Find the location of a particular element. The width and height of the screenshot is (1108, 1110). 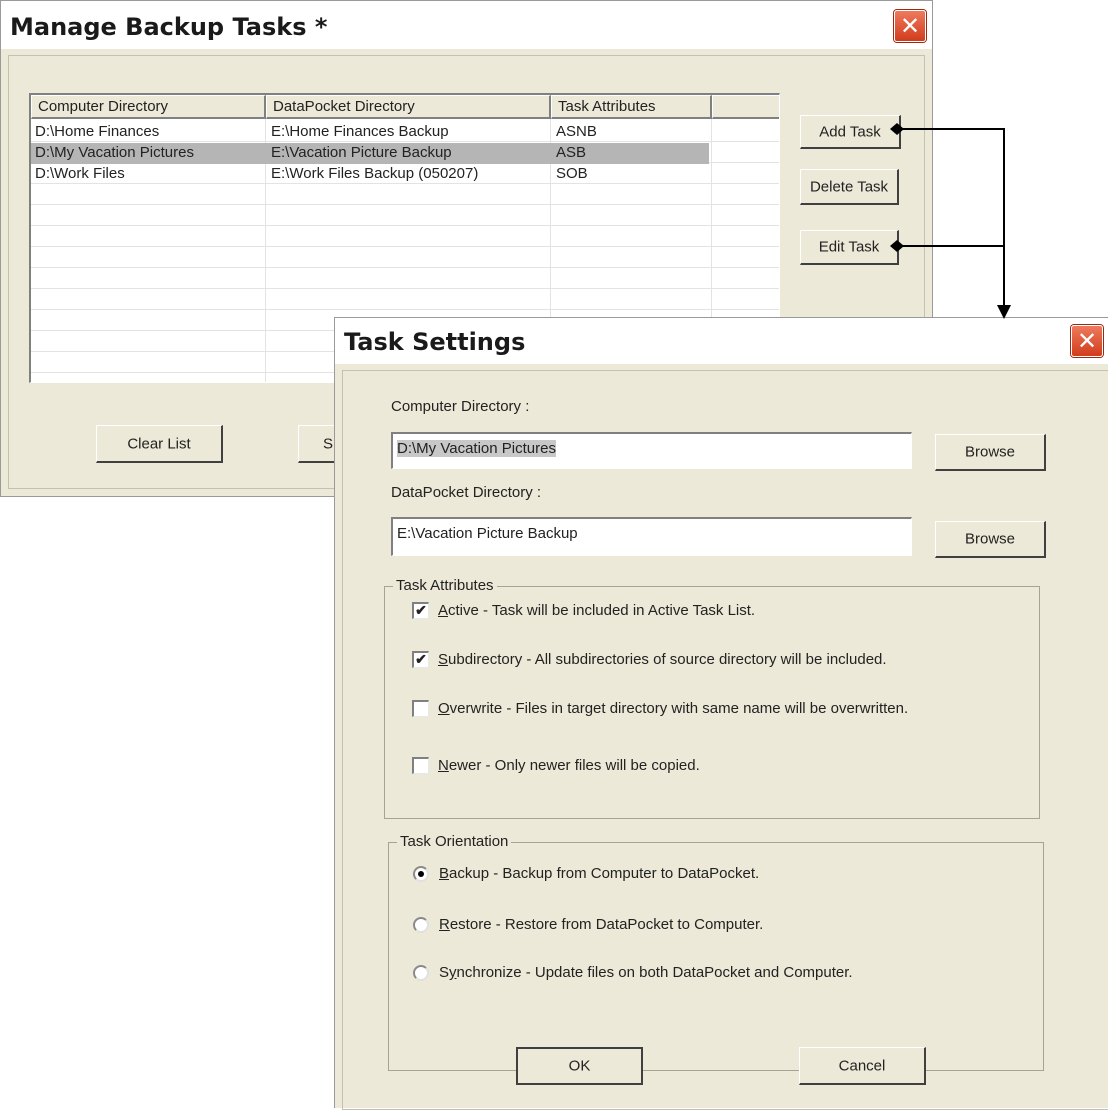

cell-datapocket-directory: E:\Vacation Picture Backup is located at coordinates (361, 152).